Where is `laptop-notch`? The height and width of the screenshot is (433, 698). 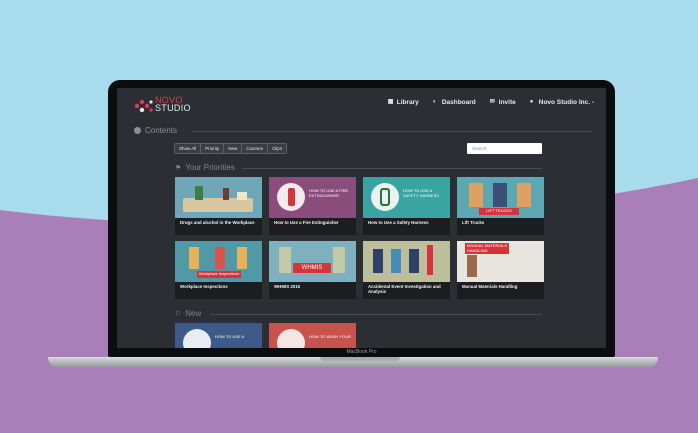 laptop-notch is located at coordinates (360, 359).